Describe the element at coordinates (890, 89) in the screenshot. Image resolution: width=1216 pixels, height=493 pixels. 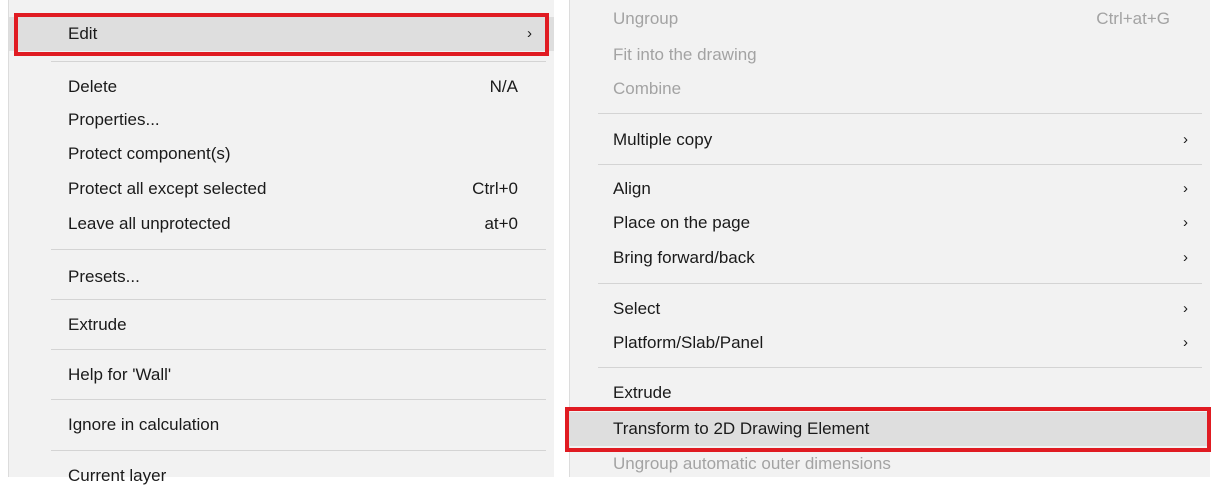
I see `menu-item-combine: Combine` at that location.